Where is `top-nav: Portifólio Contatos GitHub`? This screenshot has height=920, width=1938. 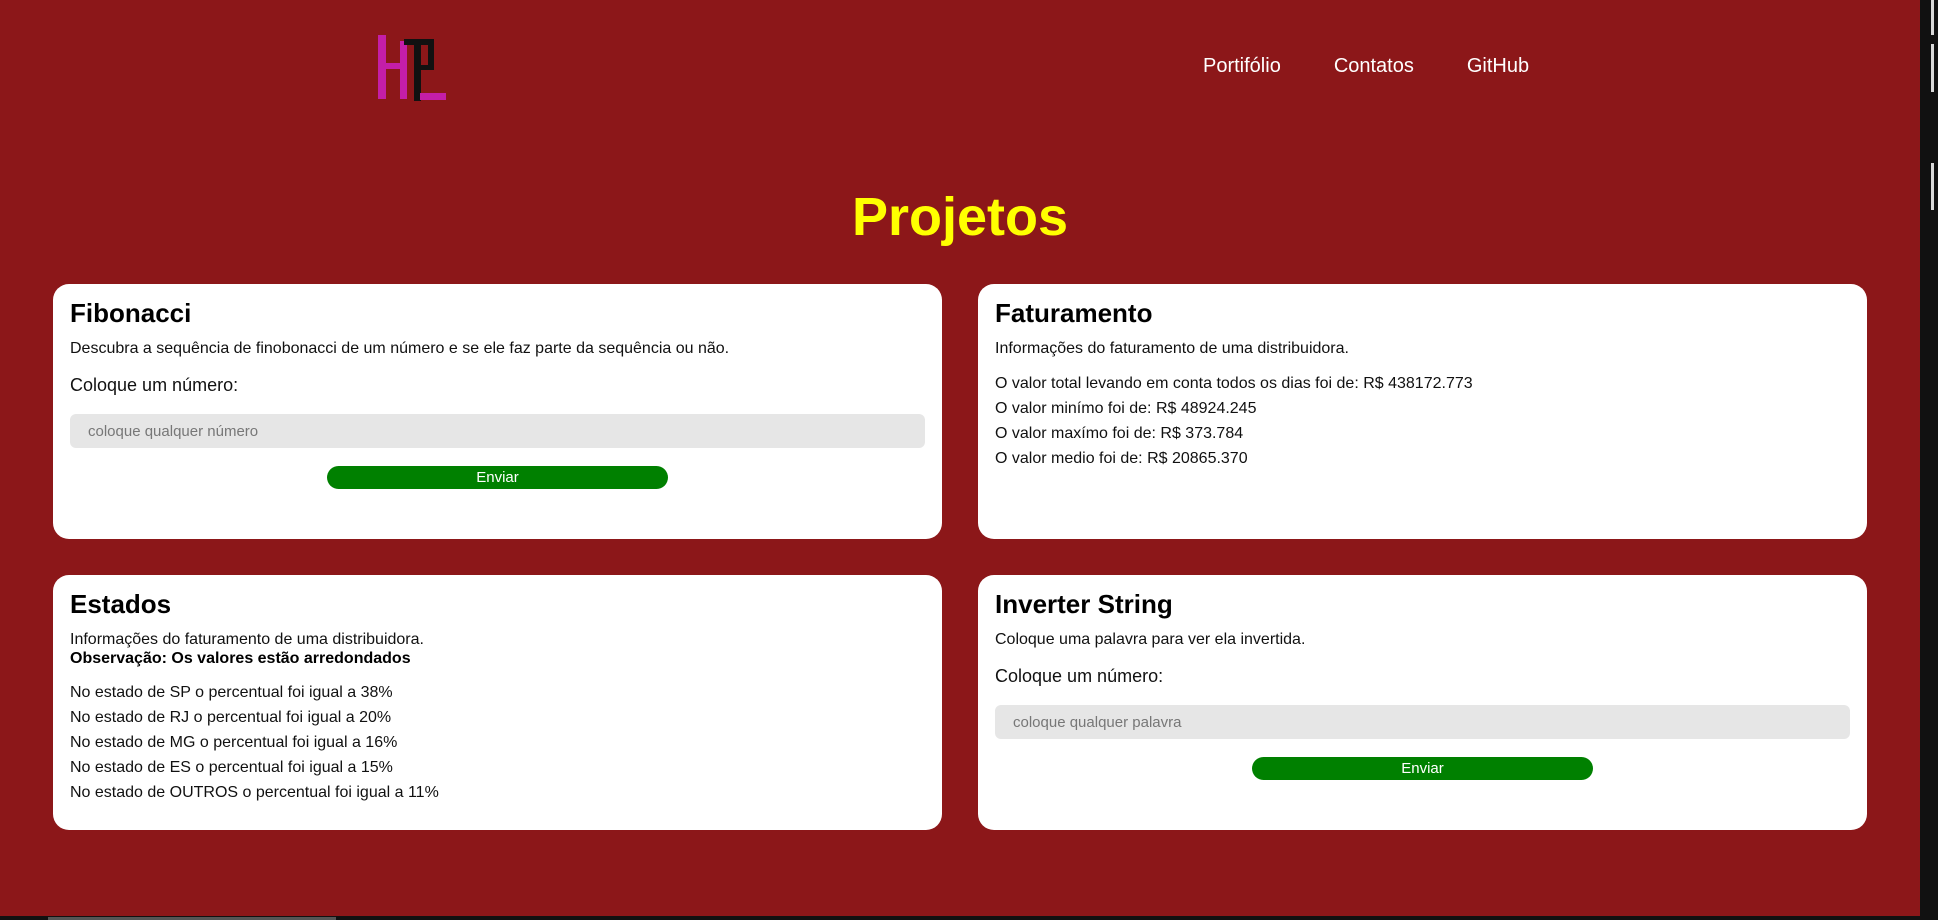 top-nav: Portifólio Contatos GitHub is located at coordinates (1392, 66).